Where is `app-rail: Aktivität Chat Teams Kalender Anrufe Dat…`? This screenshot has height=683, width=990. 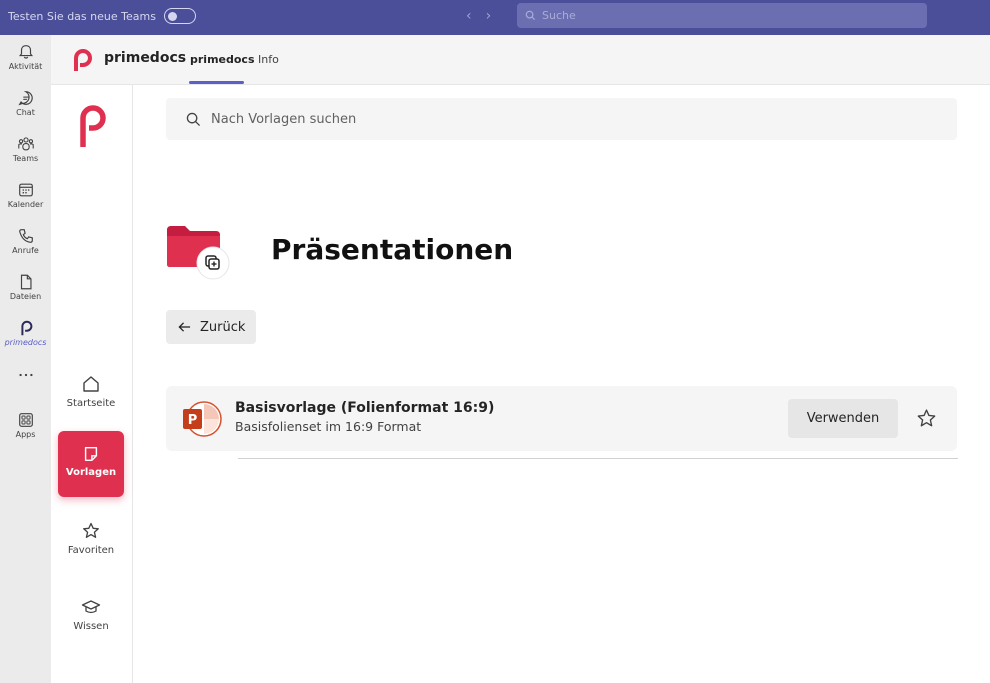 app-rail: Aktivität Chat Teams Kalender Anrufe Dat… is located at coordinates (25, 359).